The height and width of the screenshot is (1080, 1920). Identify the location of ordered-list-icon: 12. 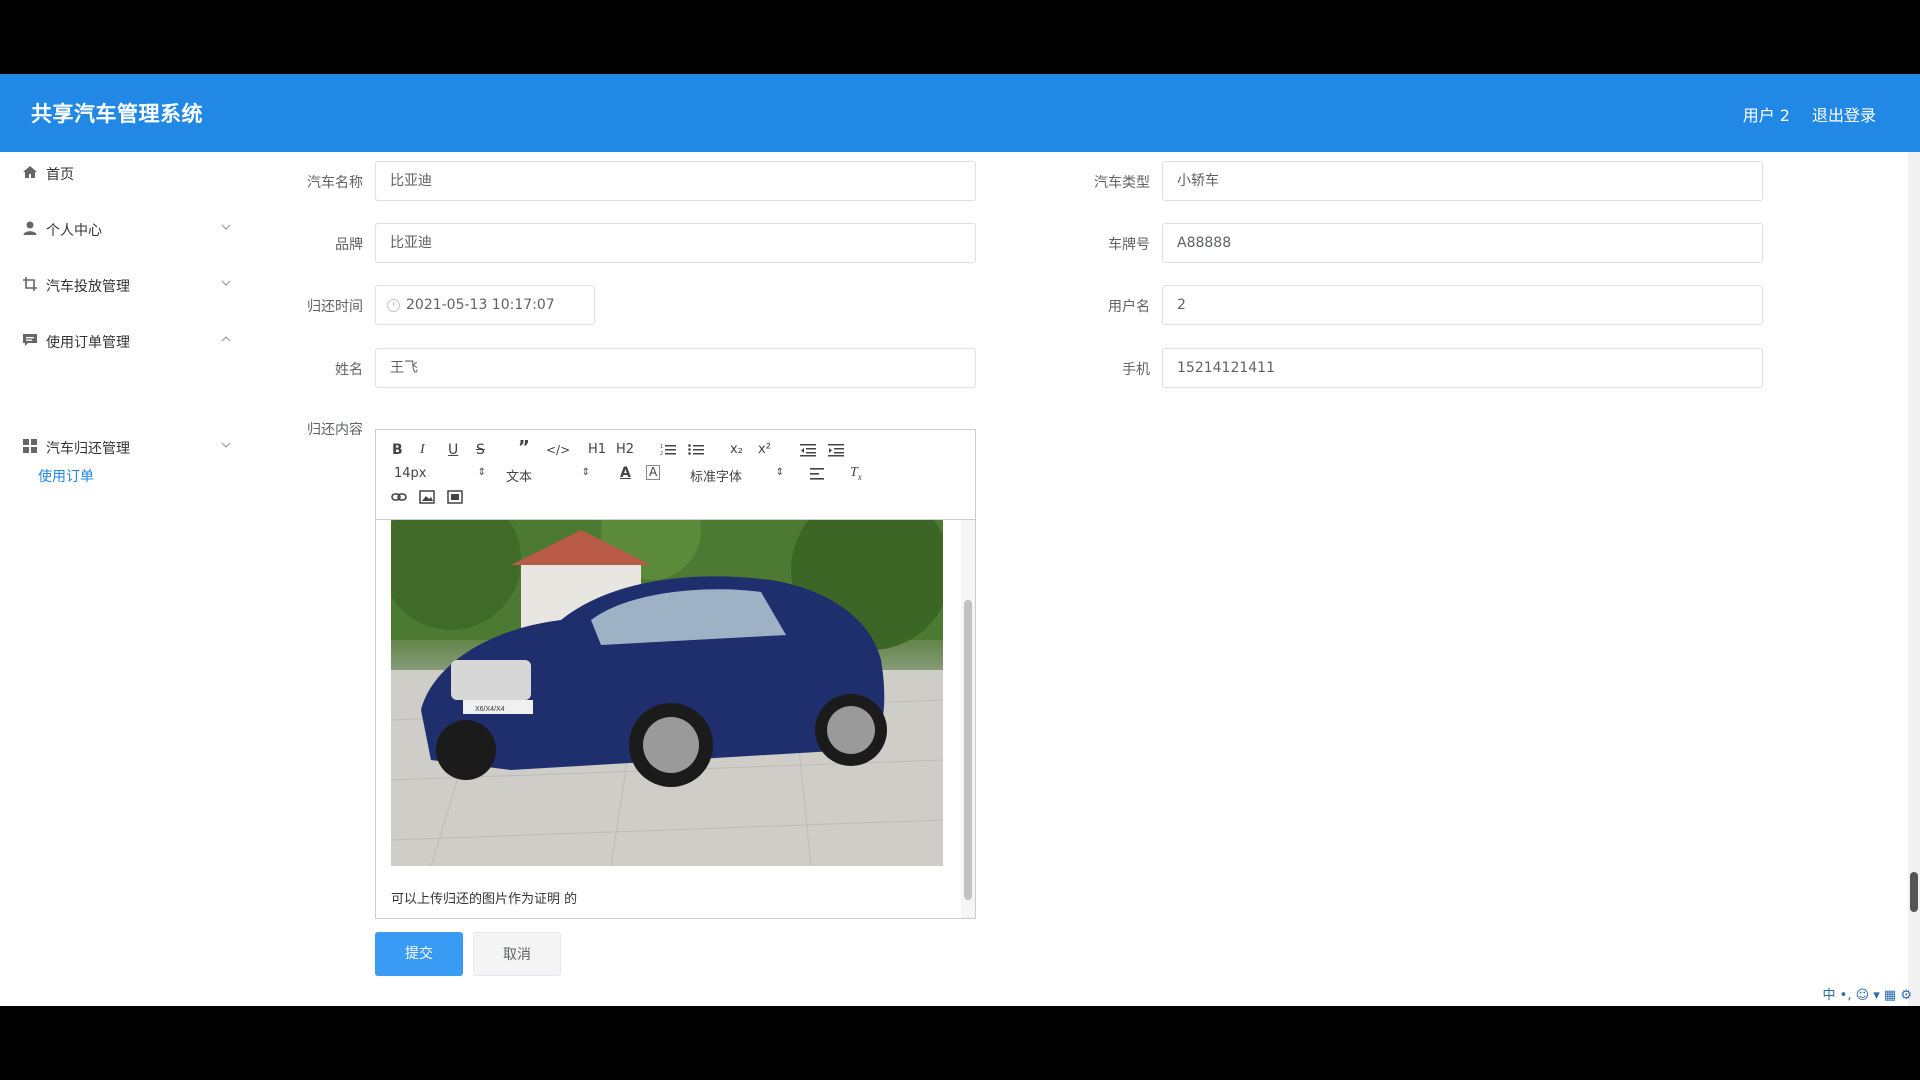
(668, 450).